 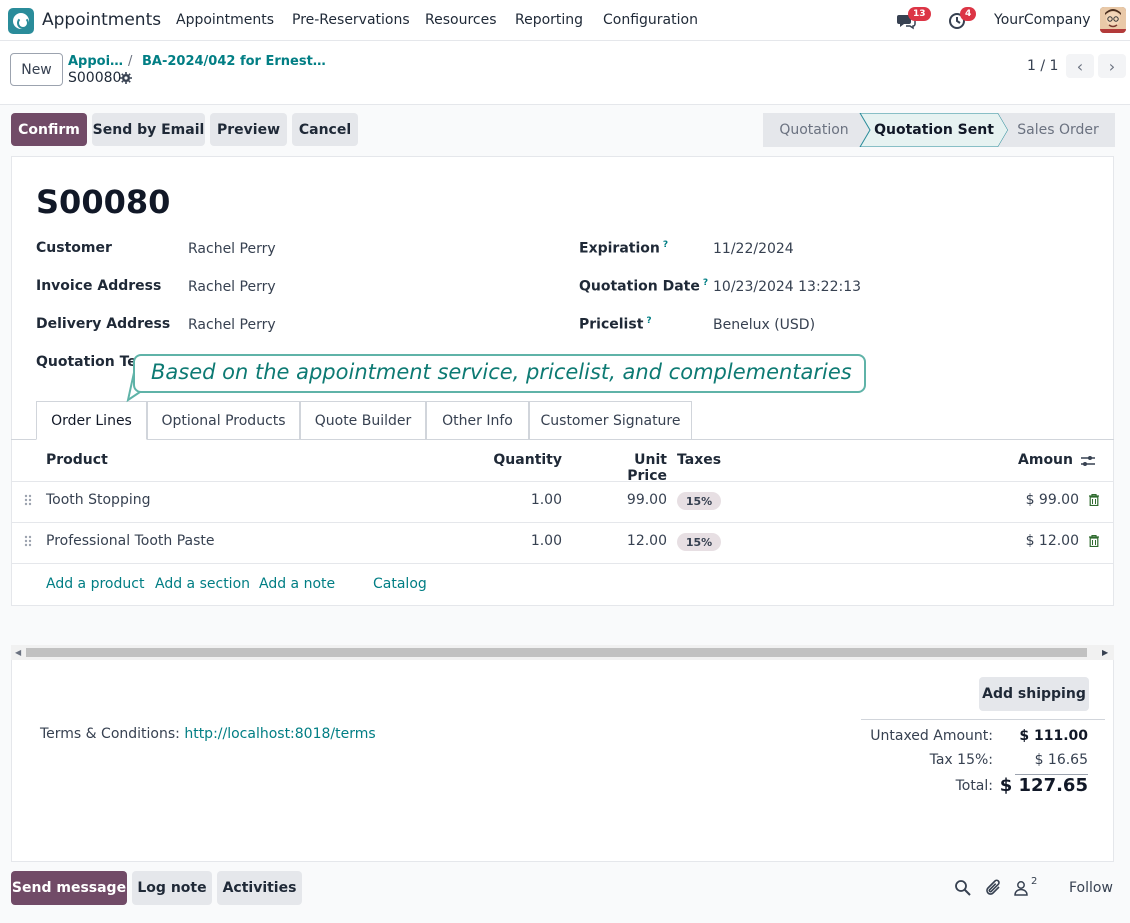 What do you see at coordinates (968, 14) in the screenshot?
I see `activities-badge: 4` at bounding box center [968, 14].